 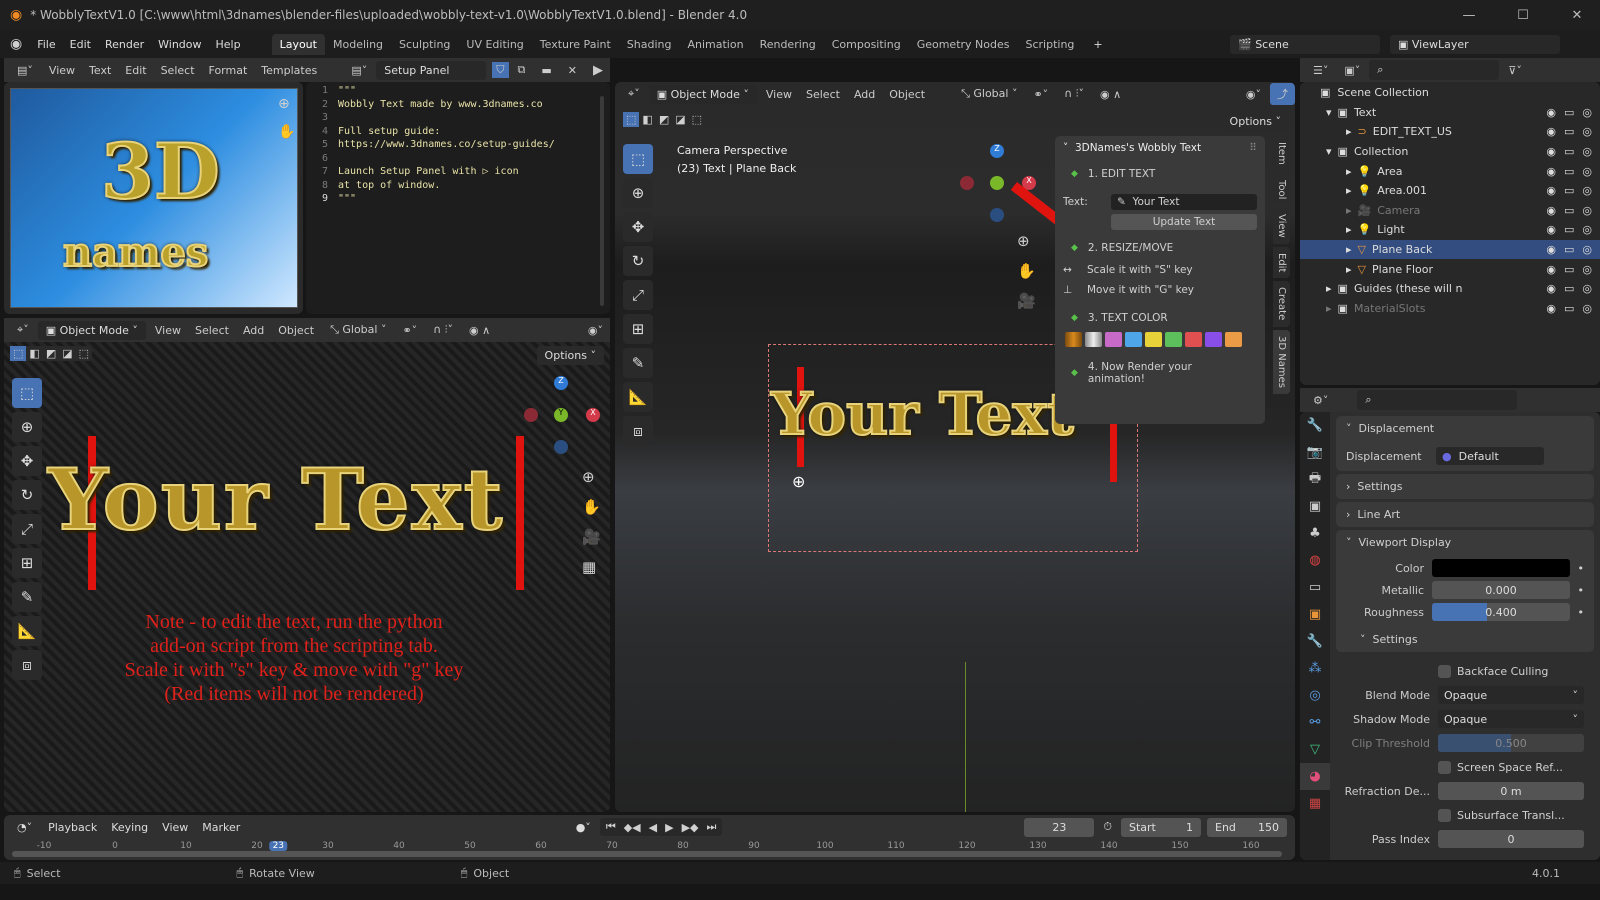 I want to click on panel-toggle: ˅ Displacement, so click(x=1465, y=428).